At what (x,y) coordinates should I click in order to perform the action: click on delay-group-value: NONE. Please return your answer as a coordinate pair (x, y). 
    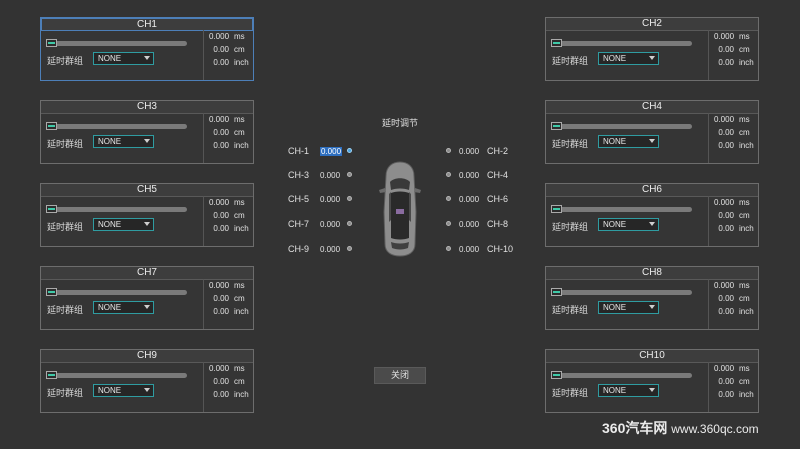
    Looking at the image, I should click on (110, 390).